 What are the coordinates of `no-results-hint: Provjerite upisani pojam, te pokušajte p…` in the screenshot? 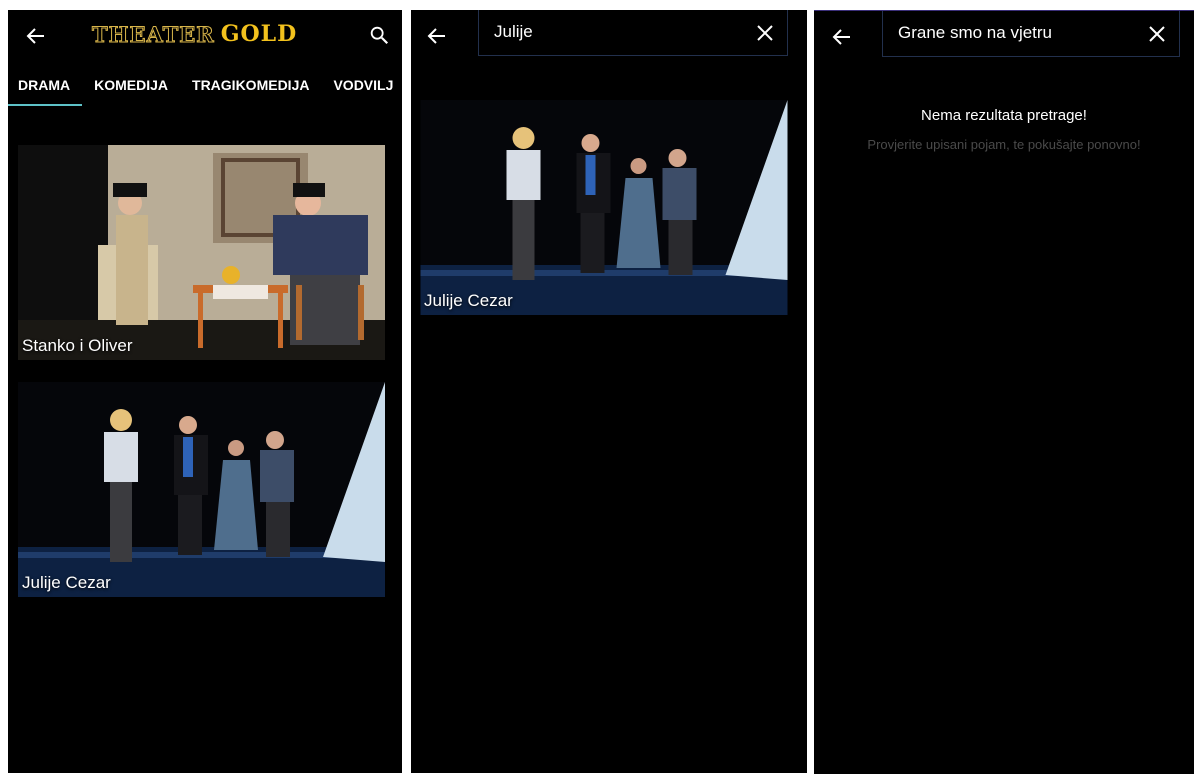 It's located at (1004, 144).